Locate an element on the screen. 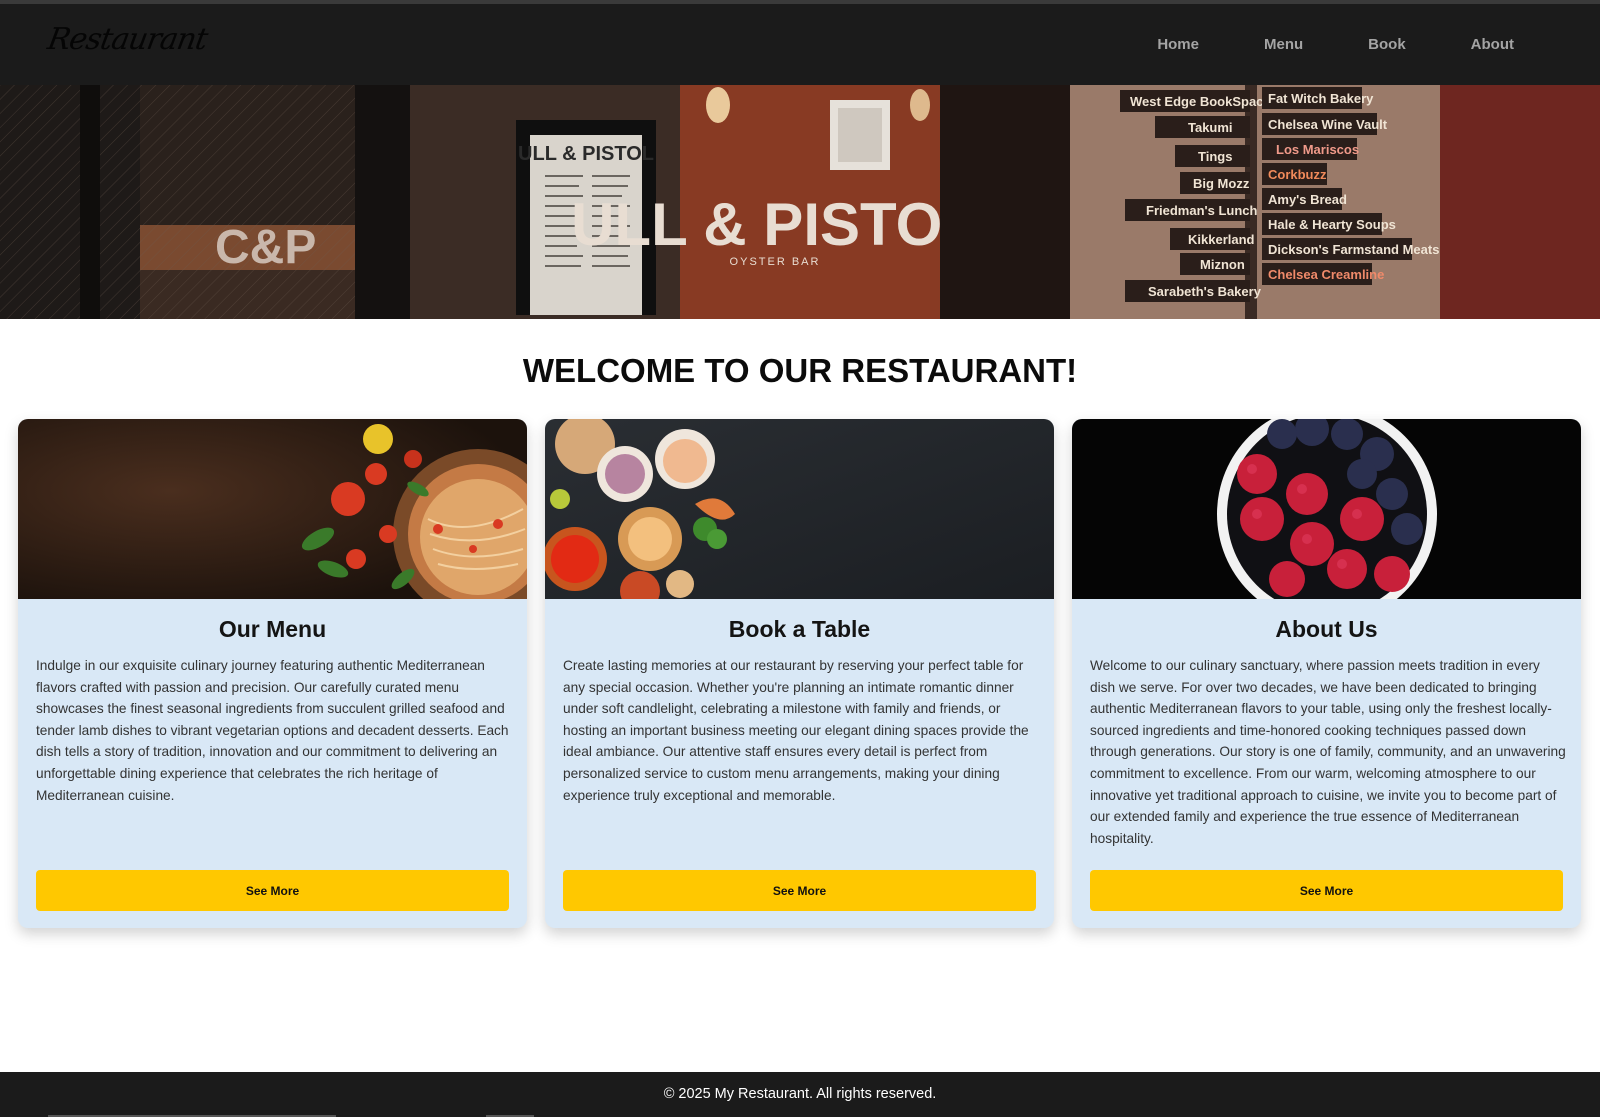  nav-home-link: Home is located at coordinates (1178, 44).